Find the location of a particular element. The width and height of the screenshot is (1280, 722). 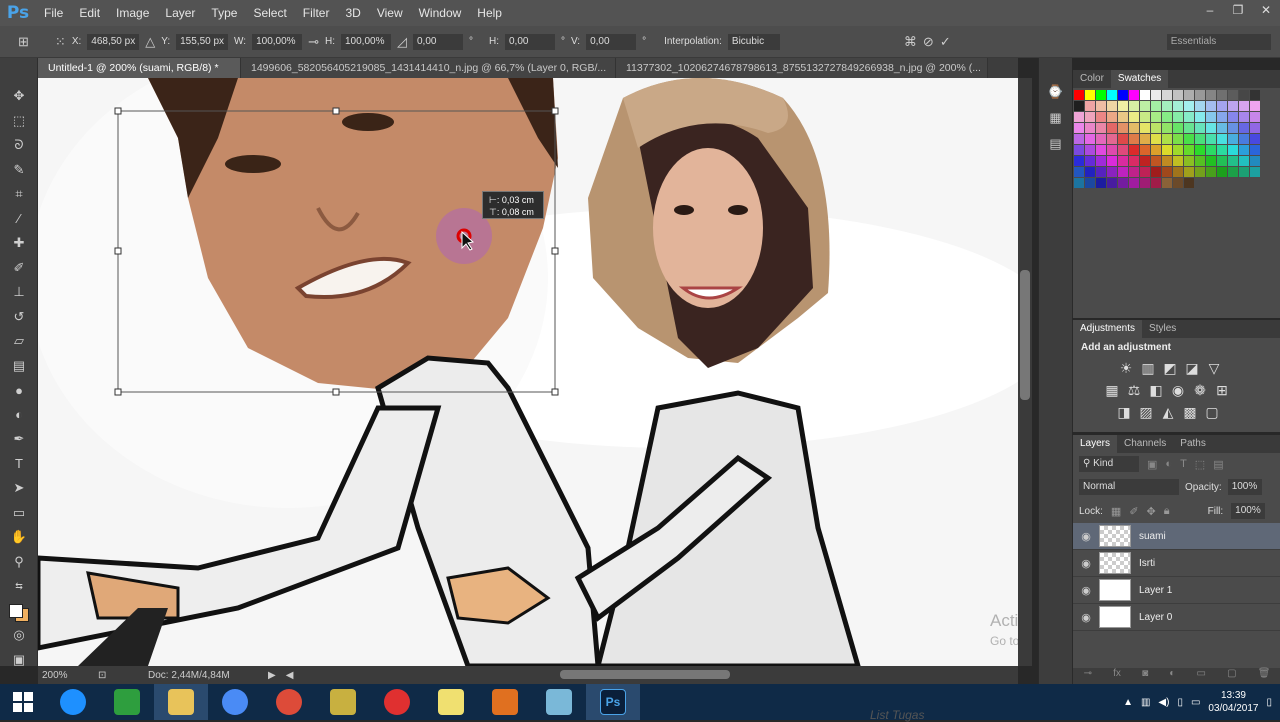

recorder-icon is located at coordinates (397, 702).